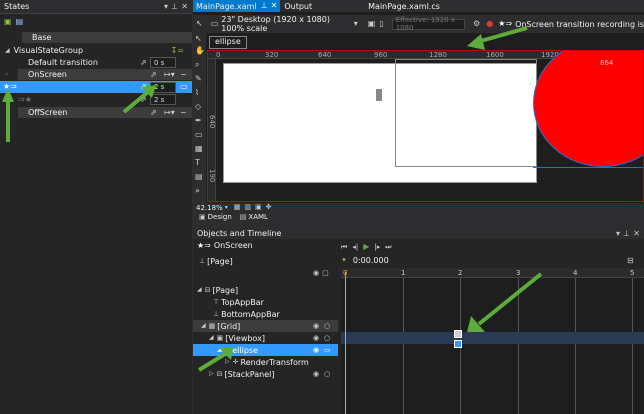 This screenshot has width=644, height=414. I want to click on add-keyframe-icon: ✦, so click(344, 260).